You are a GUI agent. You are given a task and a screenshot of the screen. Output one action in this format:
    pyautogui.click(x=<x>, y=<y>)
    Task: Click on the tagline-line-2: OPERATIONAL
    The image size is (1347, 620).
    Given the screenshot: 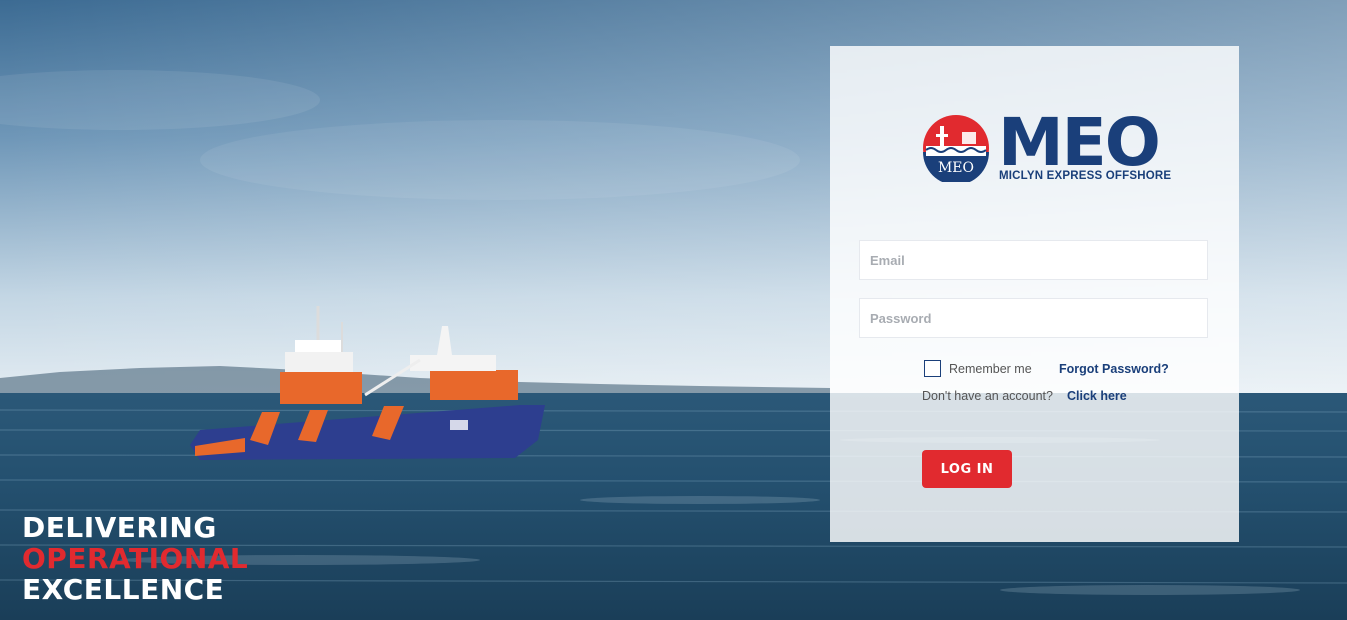 What is the action you would take?
    pyautogui.click(x=135, y=558)
    